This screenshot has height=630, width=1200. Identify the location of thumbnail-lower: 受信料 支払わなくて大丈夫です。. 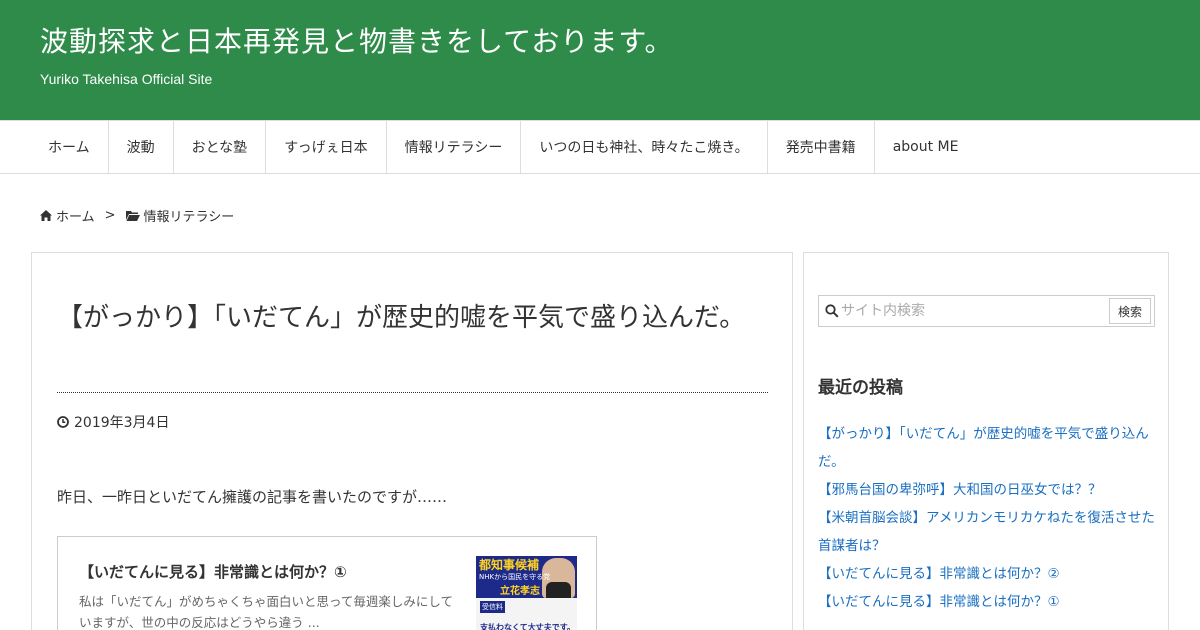
(526, 614).